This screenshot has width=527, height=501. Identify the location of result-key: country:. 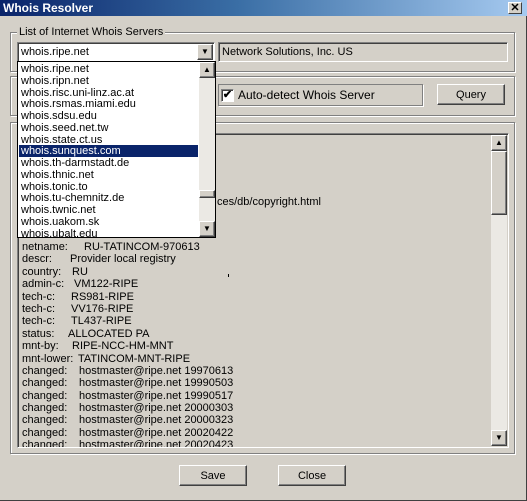
(42, 271).